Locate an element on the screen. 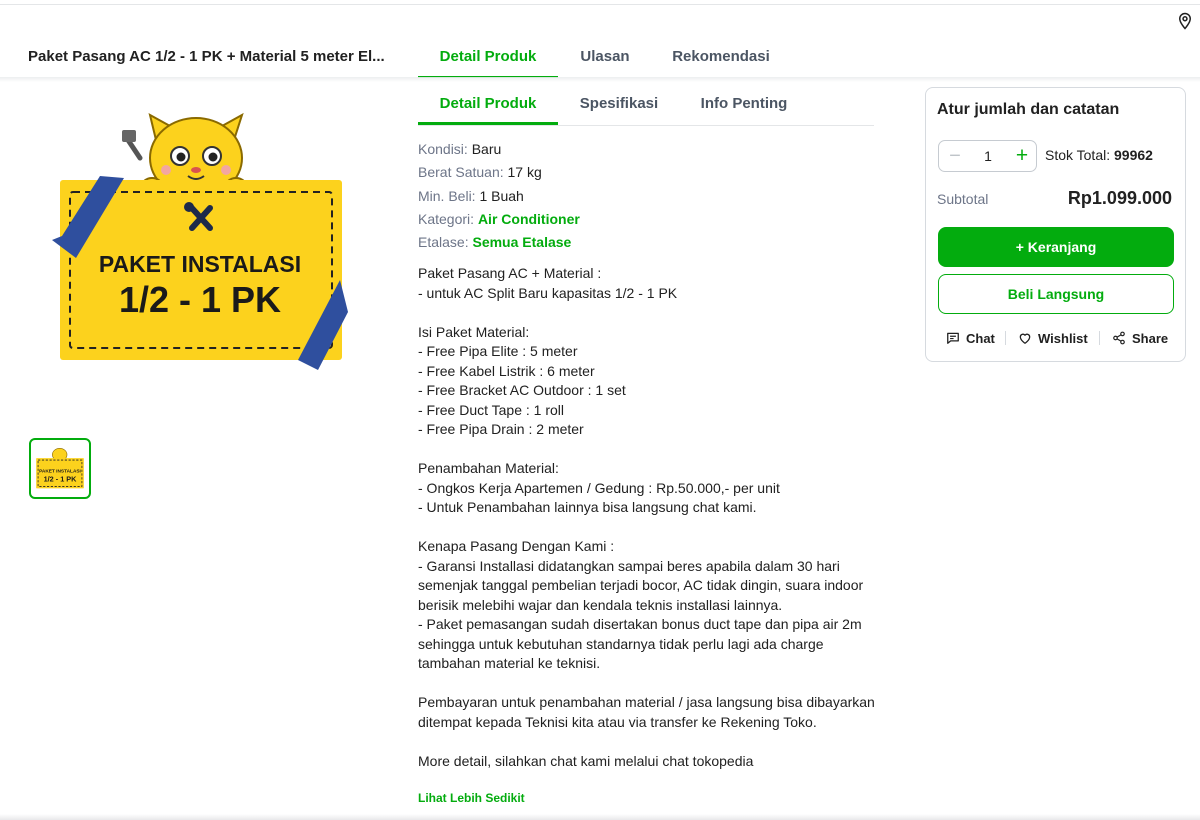 The image size is (1200, 820). spec-value: Baru is located at coordinates (486, 149).